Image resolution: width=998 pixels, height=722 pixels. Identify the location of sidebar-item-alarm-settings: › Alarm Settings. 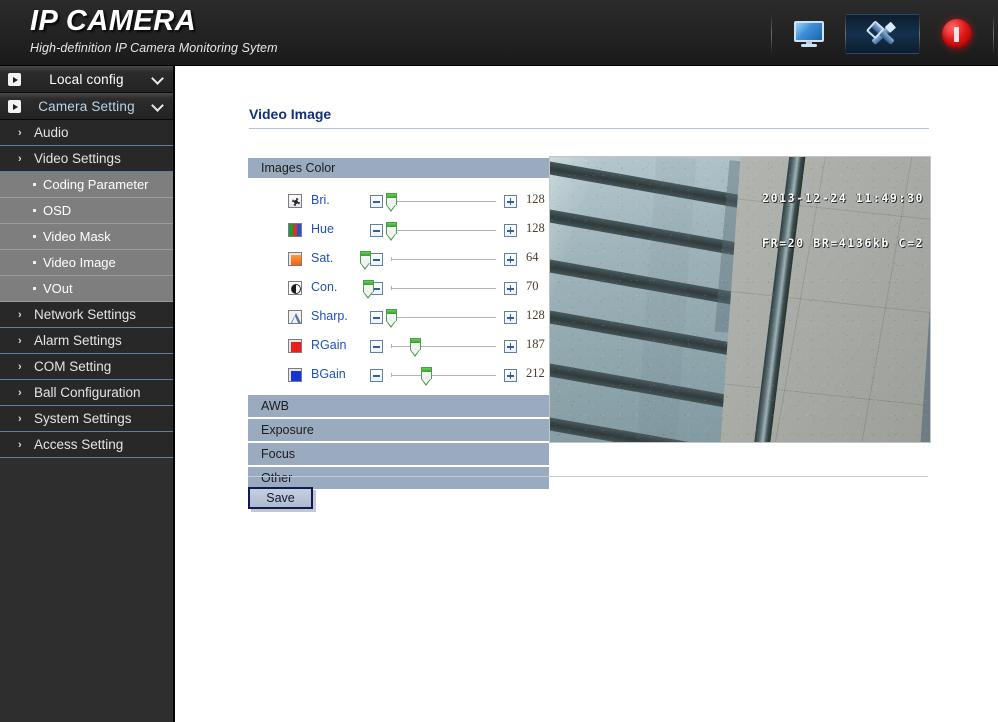
(86, 341).